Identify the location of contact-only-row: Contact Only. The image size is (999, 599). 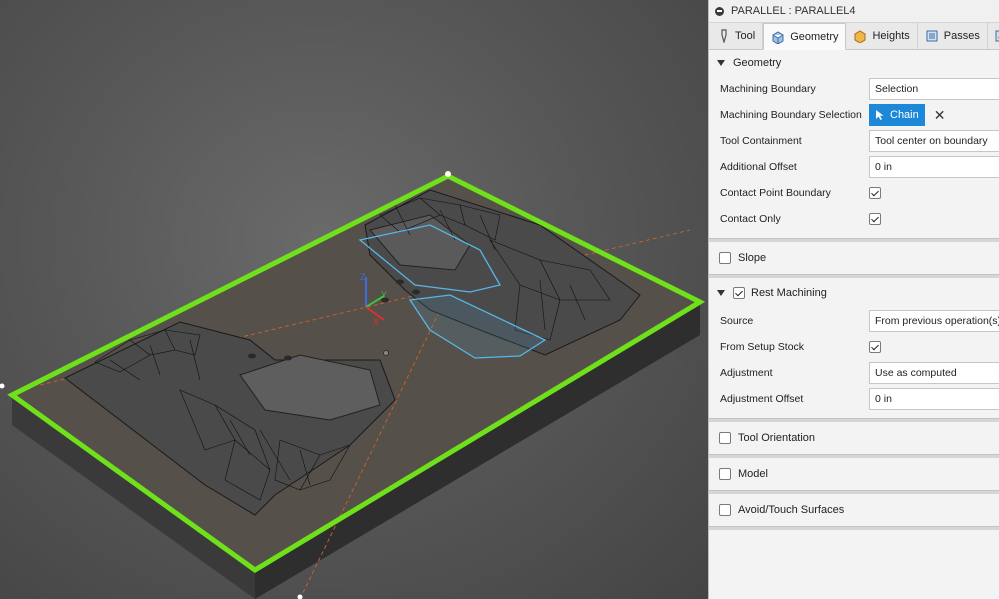
(854, 219).